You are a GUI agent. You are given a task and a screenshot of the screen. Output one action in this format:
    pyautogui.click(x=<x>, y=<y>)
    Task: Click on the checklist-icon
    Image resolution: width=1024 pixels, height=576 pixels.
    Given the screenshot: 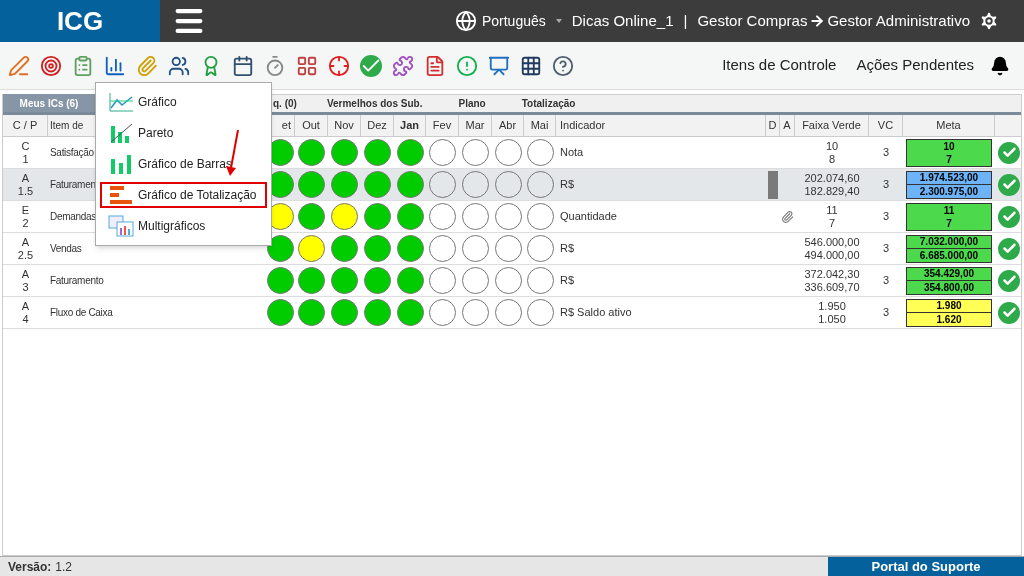 What is the action you would take?
    pyautogui.click(x=83, y=65)
    